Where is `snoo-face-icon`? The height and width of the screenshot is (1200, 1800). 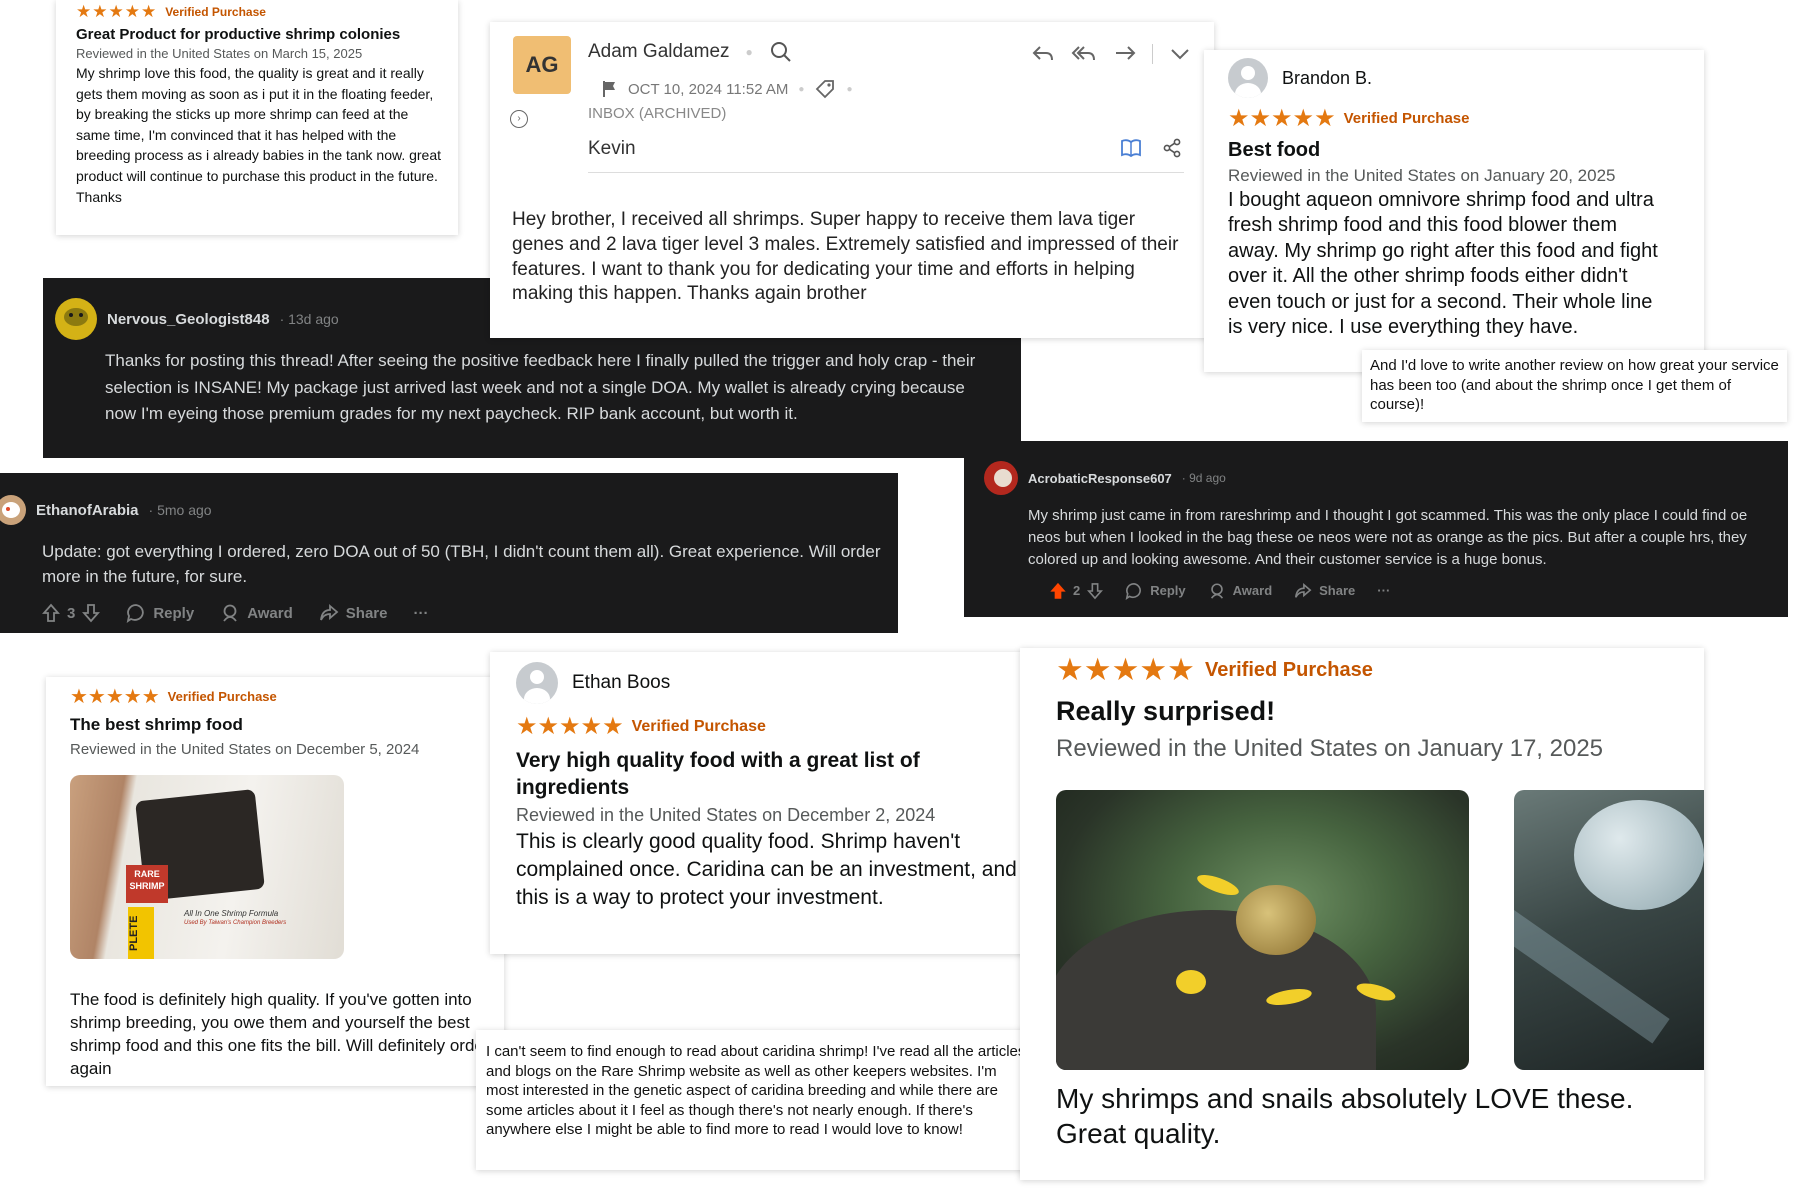
snoo-face-icon is located at coordinates (76, 317).